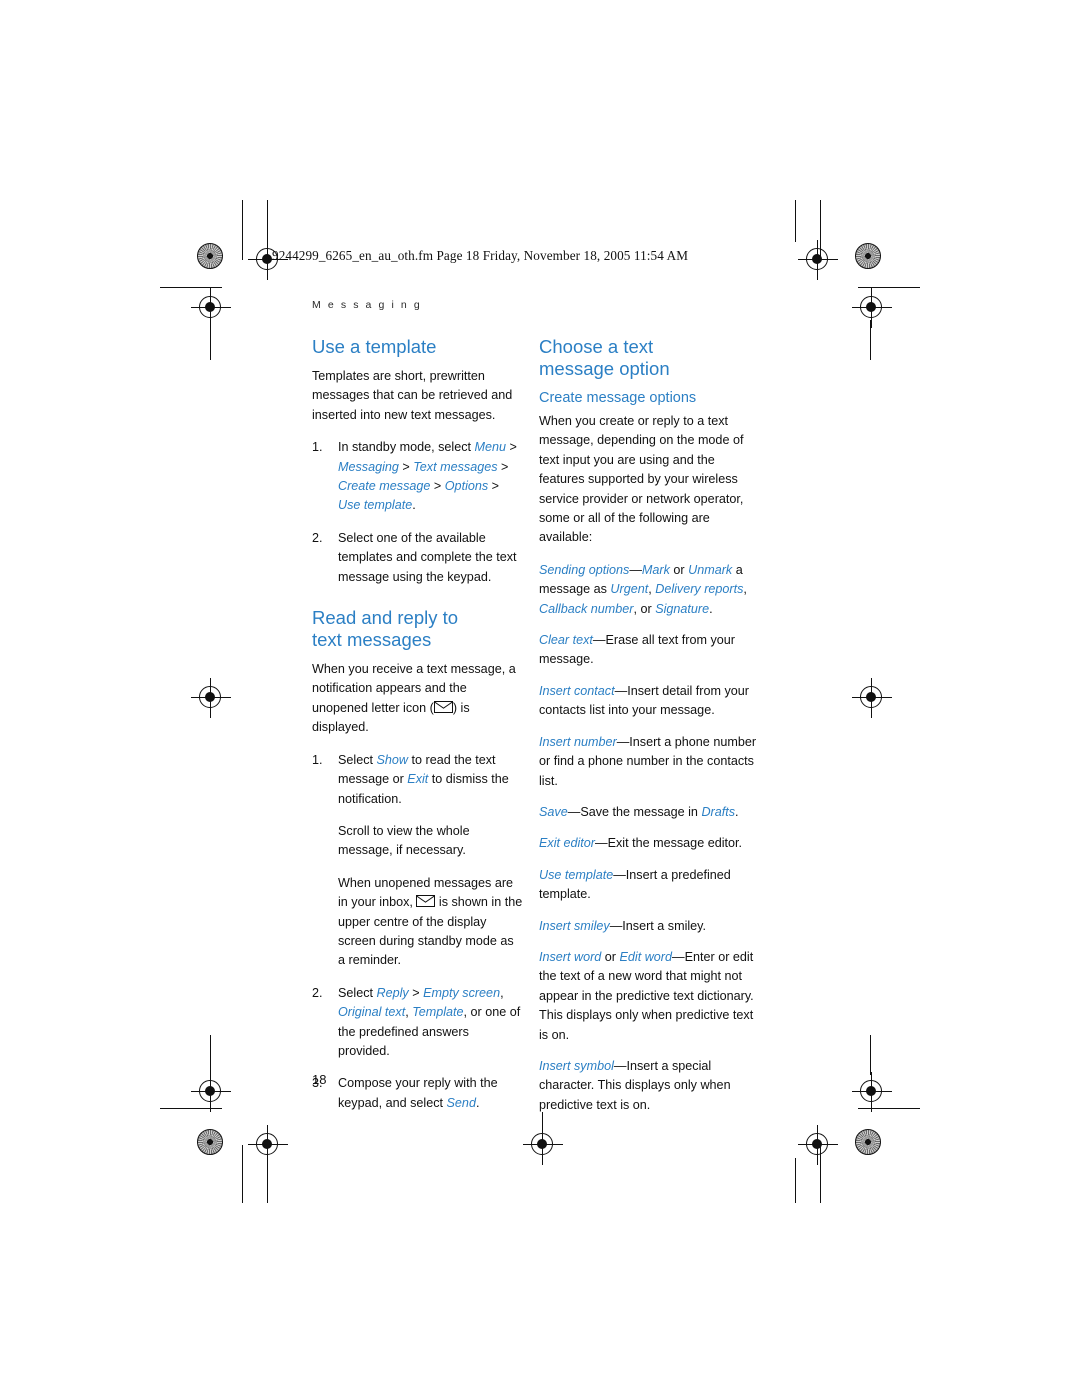  I want to click on subsection-heading-create-message-options: Create message options, so click(618, 398).